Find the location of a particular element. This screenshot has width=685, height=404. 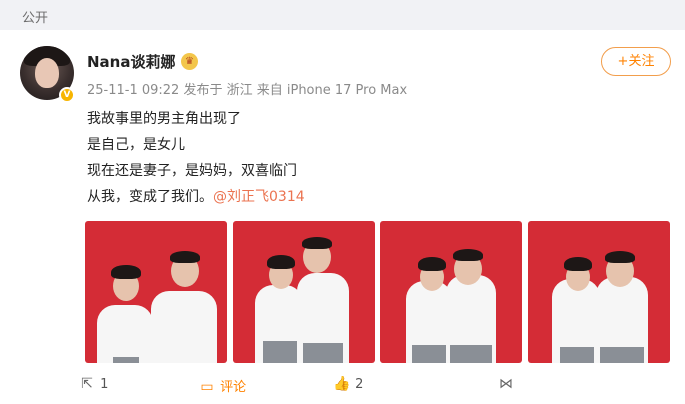

post-line: 从我，变成了我们。@刘正飞0314 is located at coordinates (196, 196).